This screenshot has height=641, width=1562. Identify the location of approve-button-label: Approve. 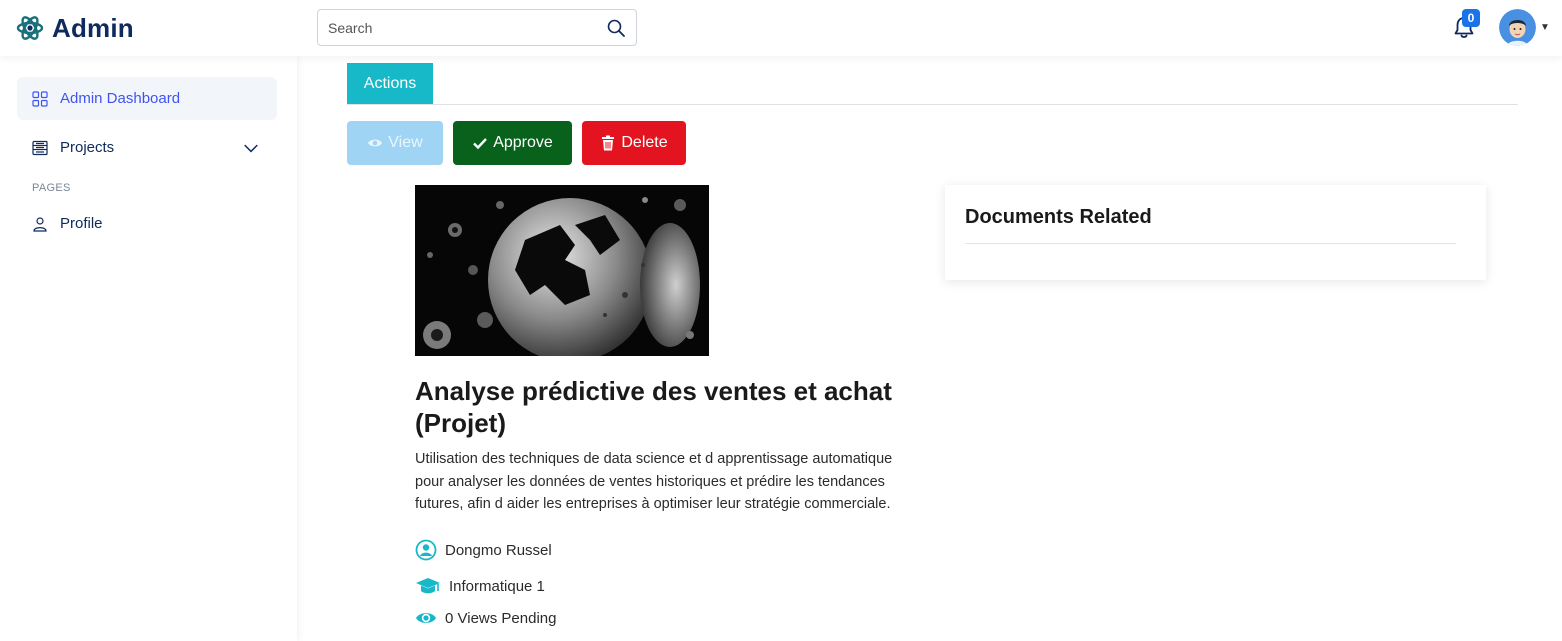
(523, 142).